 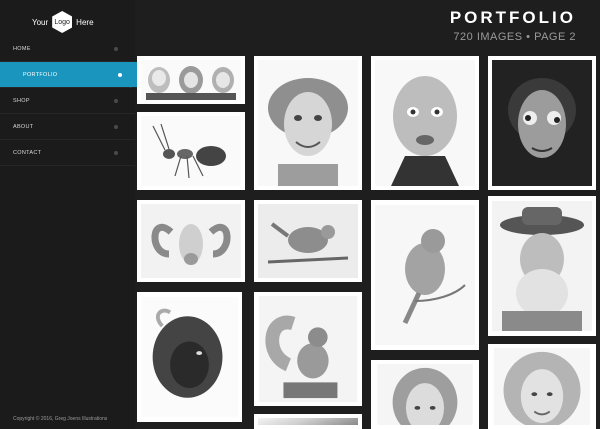 I want to click on cowboy-portrait-icon, so click(x=542, y=266).